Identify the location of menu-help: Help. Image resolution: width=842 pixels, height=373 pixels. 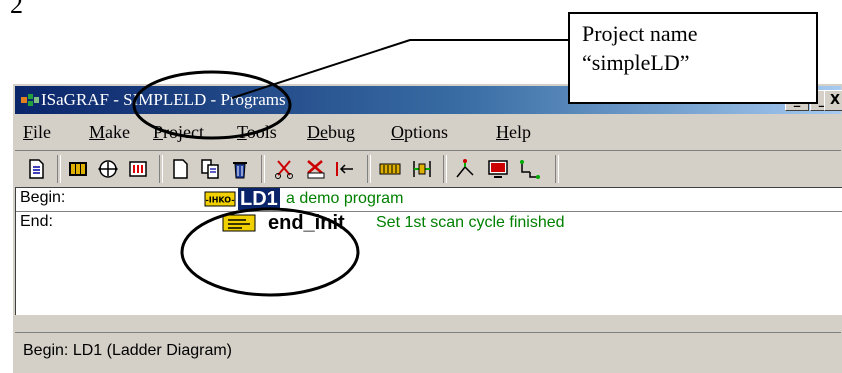
(513, 132).